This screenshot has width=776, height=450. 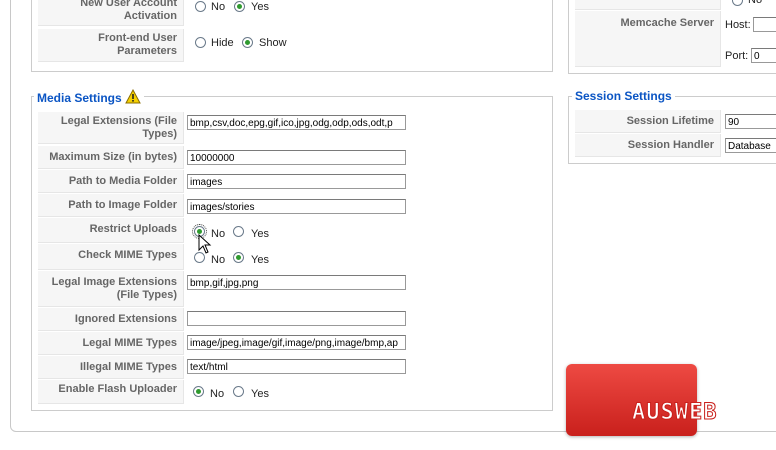 What do you see at coordinates (260, 7) in the screenshot?
I see `new-user-activation-yes-label: Yes` at bounding box center [260, 7].